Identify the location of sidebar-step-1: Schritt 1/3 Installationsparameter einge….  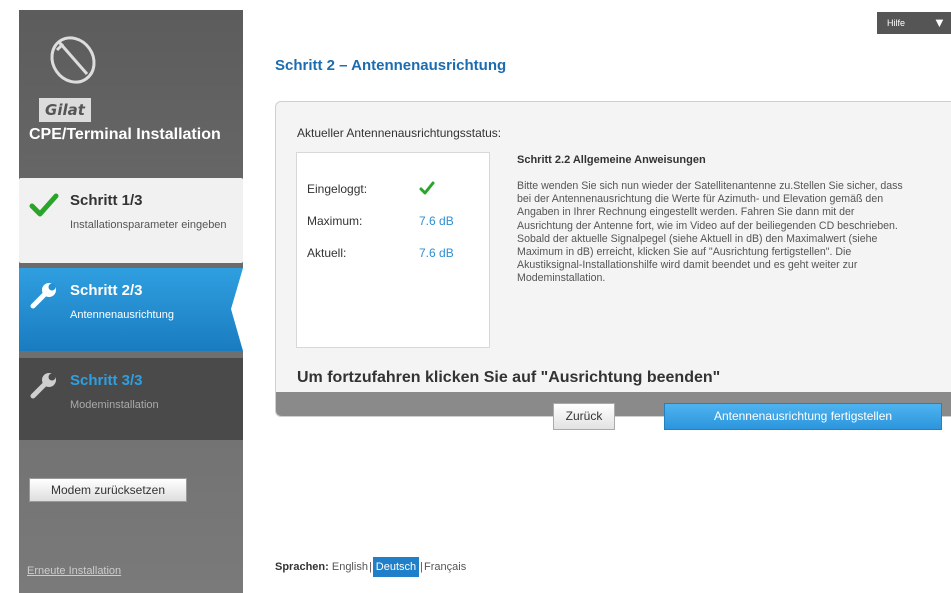
(131, 220).